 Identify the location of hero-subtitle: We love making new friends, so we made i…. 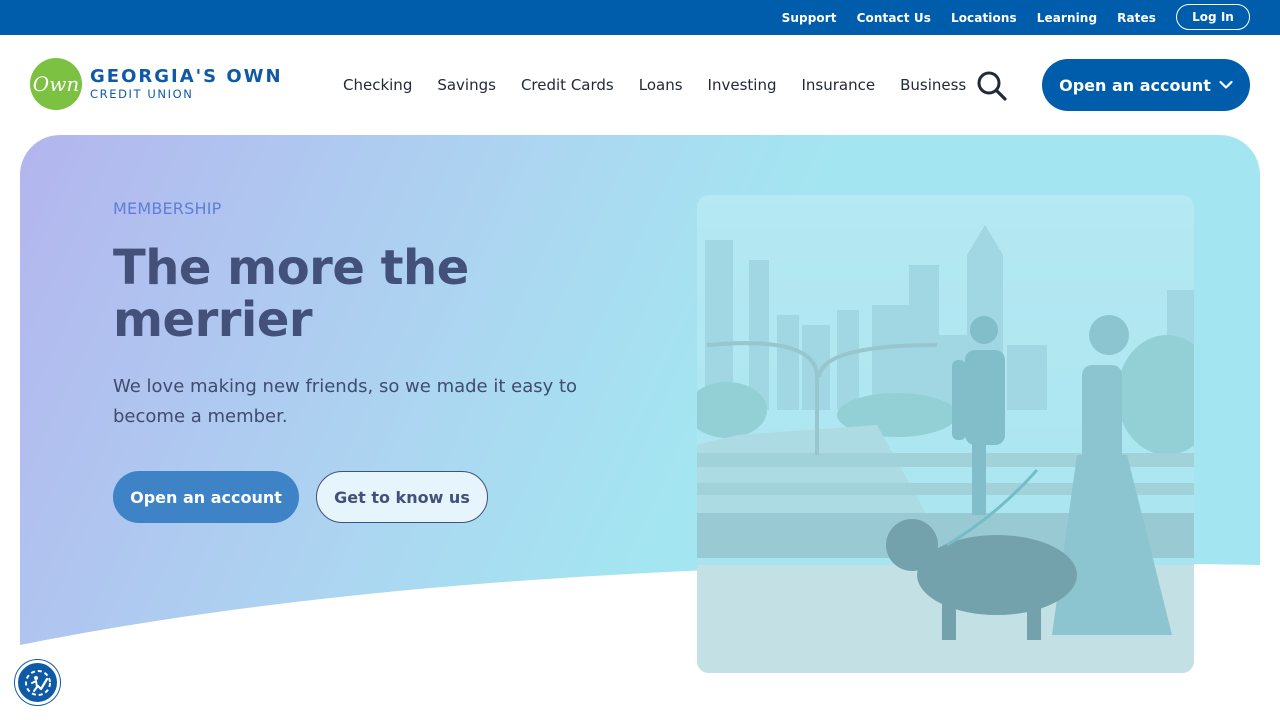
(345, 401).